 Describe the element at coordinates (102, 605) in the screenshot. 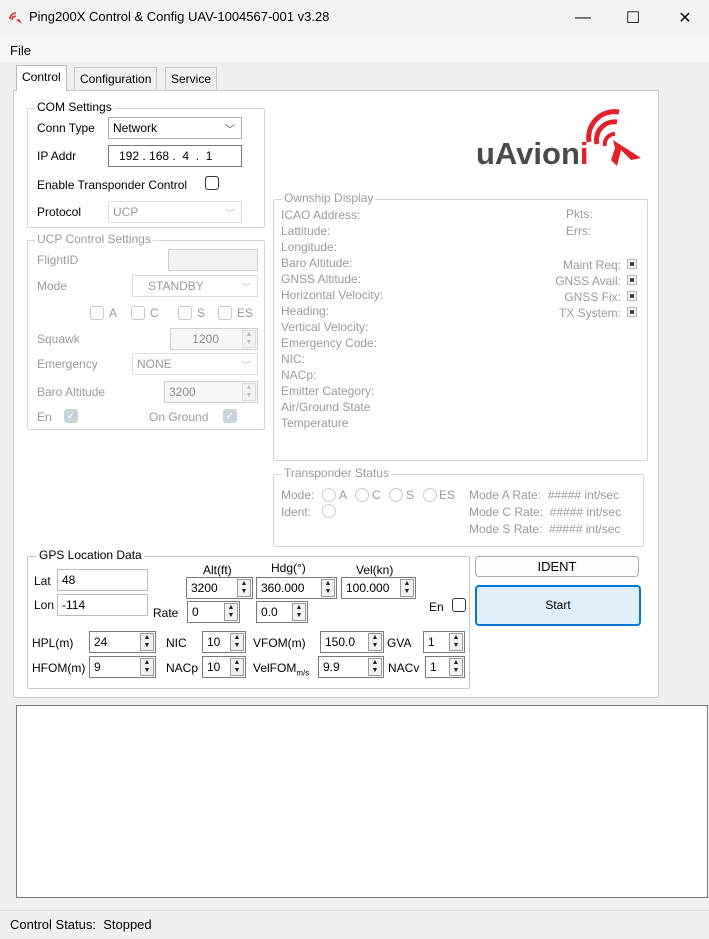

I see `lon-input: -114` at that location.